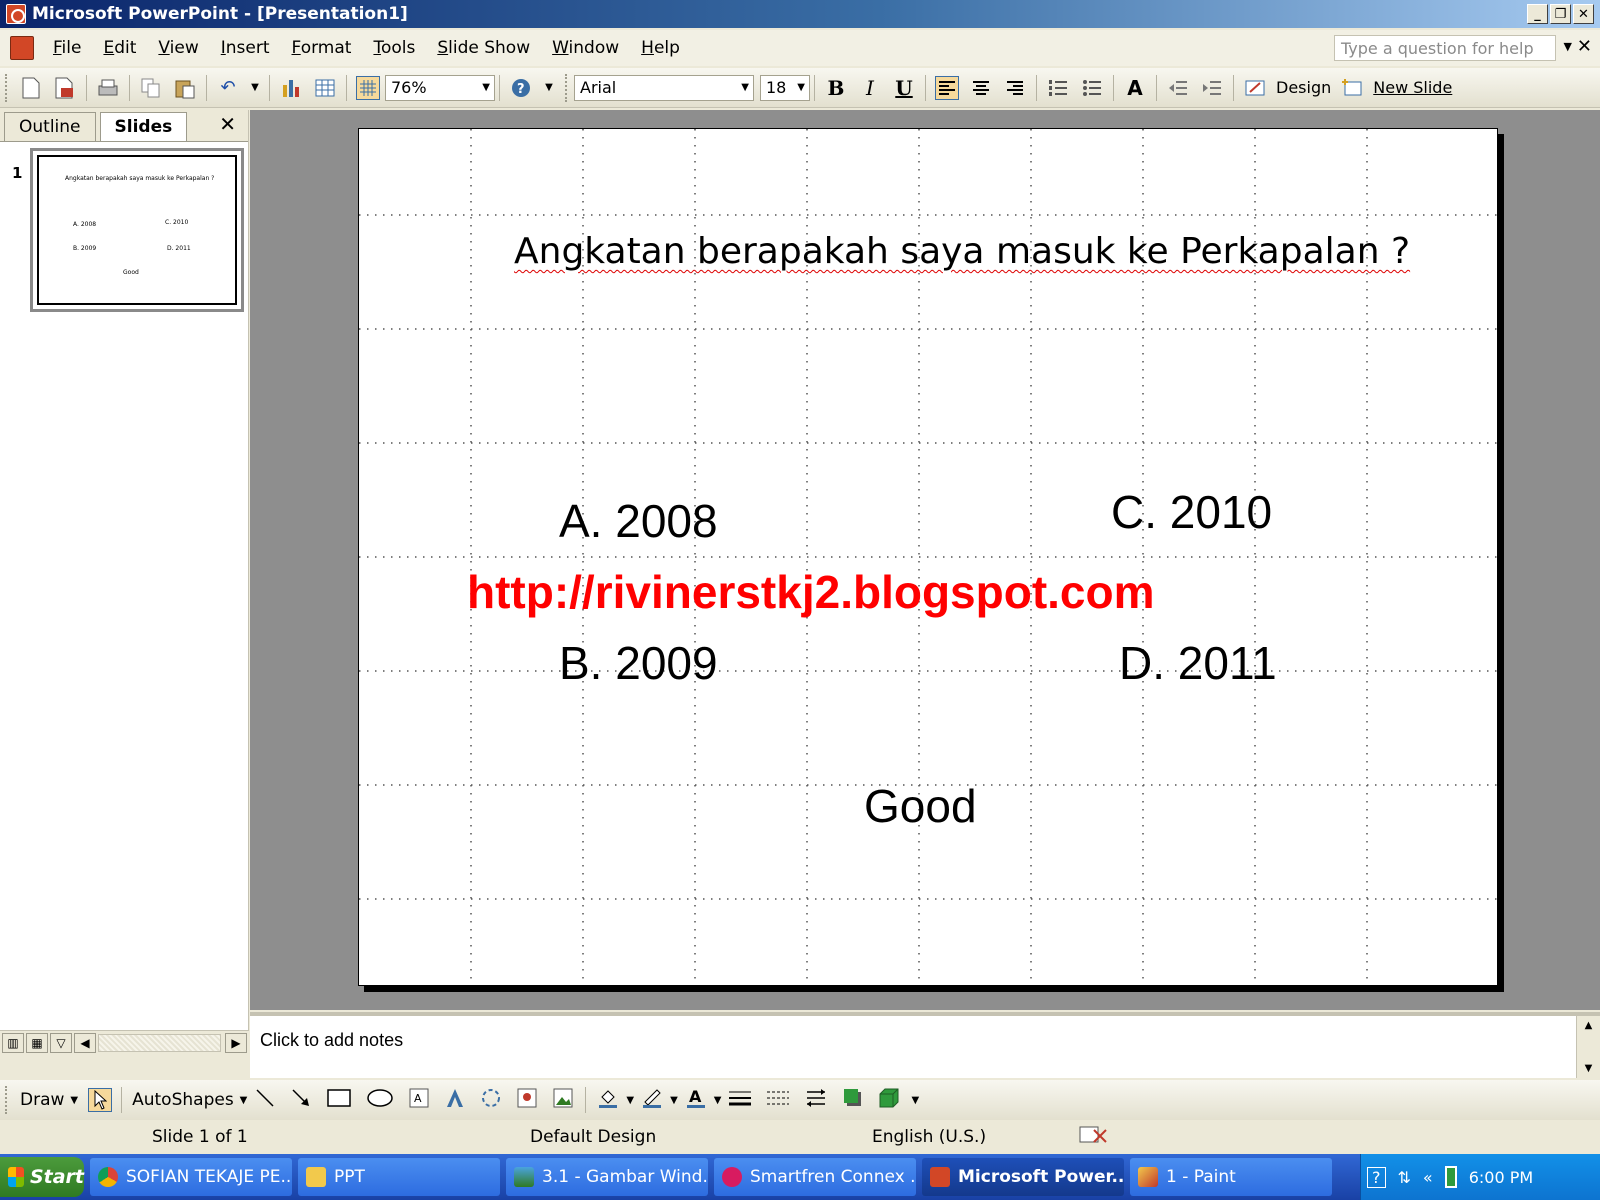 Image resolution: width=1600 pixels, height=1200 pixels. What do you see at coordinates (42, 1177) in the screenshot?
I see `start-button: Start` at bounding box center [42, 1177].